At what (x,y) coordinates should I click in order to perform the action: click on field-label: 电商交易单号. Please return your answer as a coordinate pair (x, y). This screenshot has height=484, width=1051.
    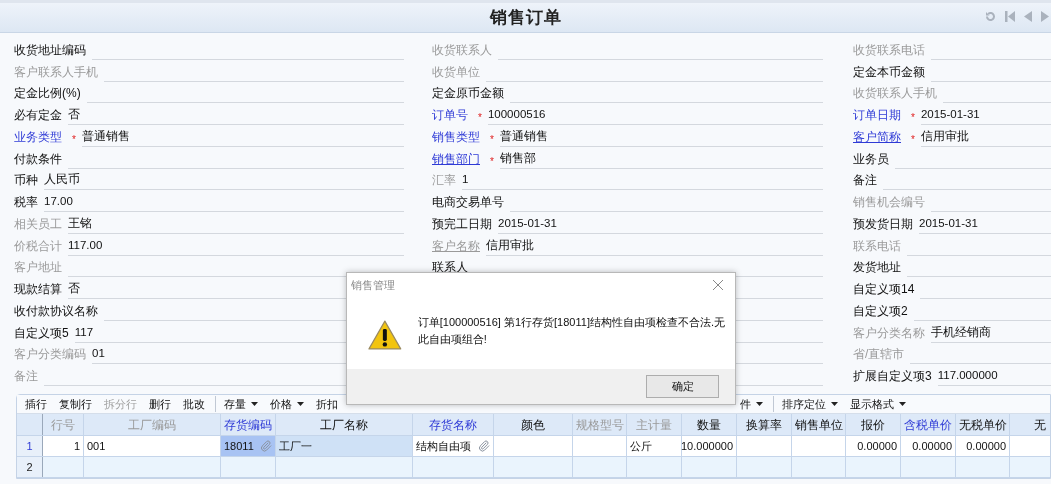
    Looking at the image, I should click on (468, 202).